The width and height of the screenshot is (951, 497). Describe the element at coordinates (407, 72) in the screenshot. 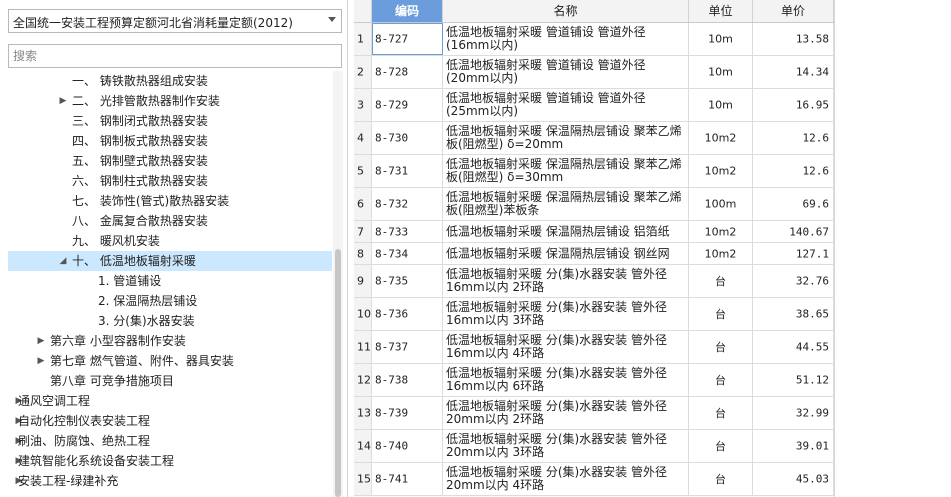

I see `code-cell: 8-728` at that location.